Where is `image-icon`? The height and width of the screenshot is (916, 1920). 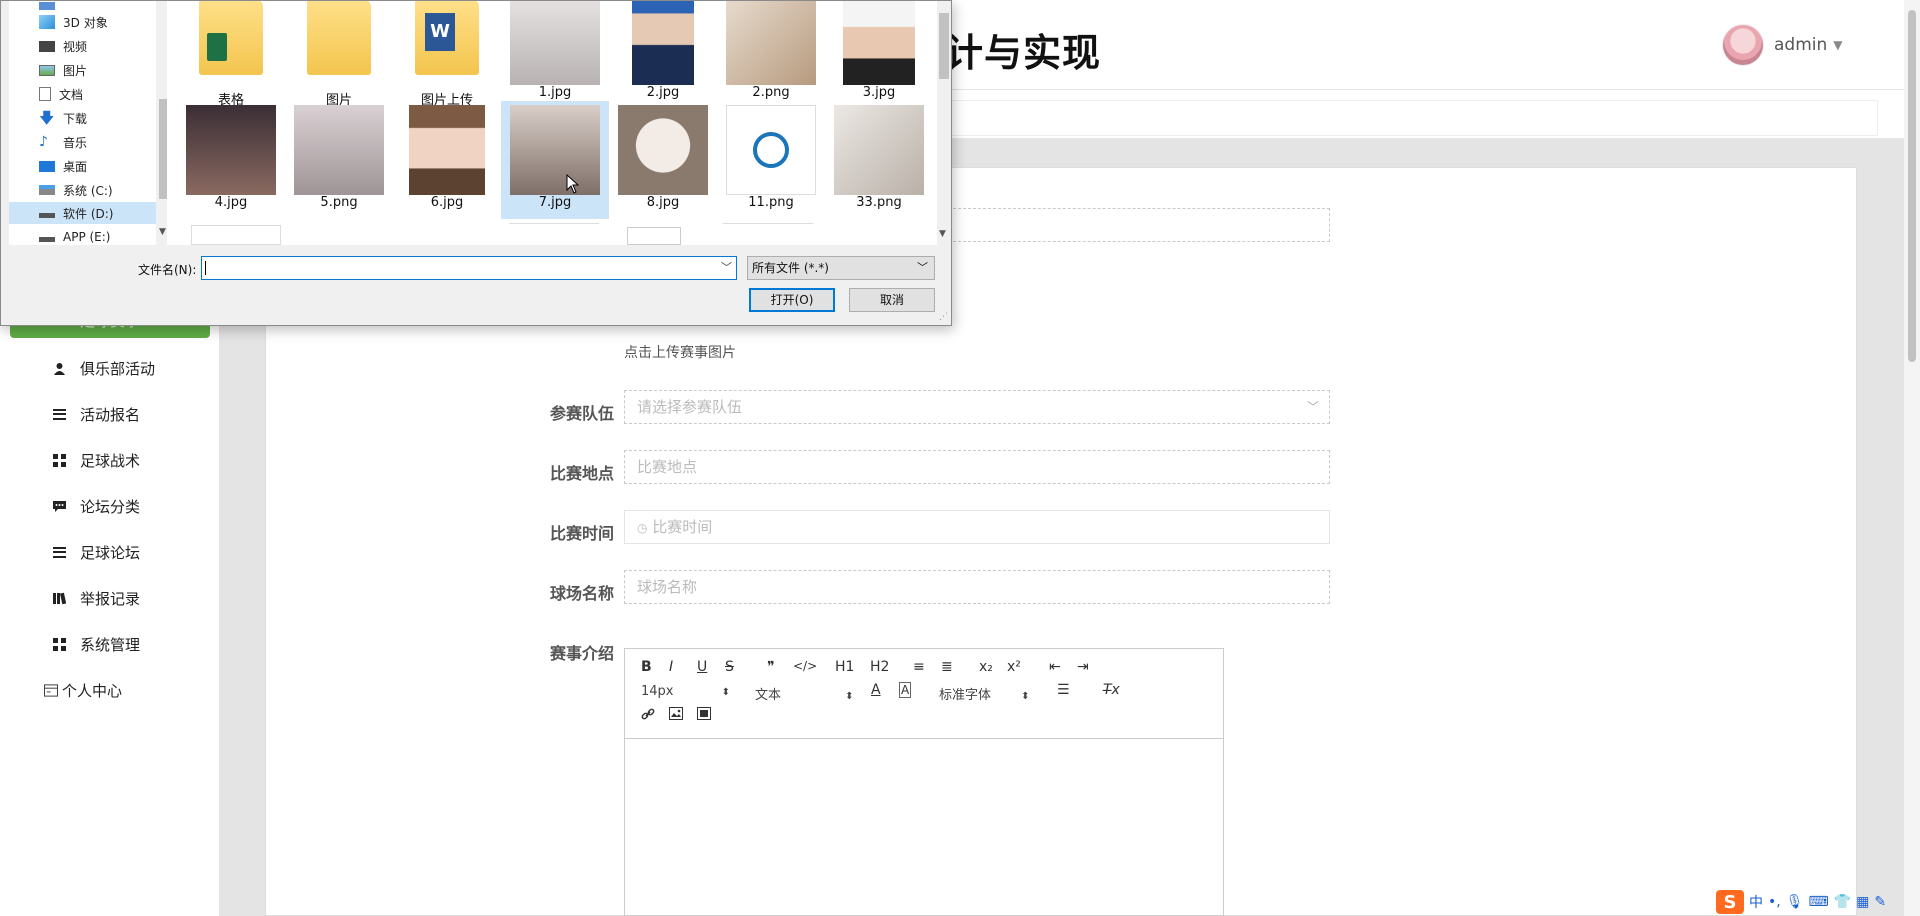 image-icon is located at coordinates (676, 715).